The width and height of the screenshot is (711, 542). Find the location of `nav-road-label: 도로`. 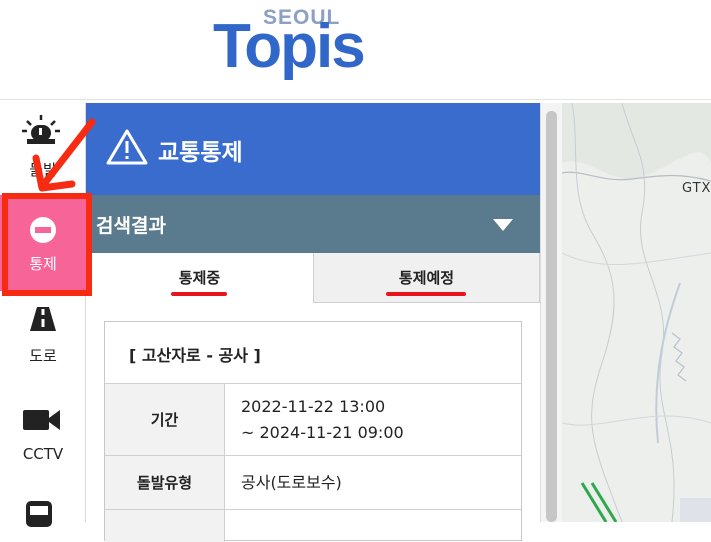

nav-road-label: 도로 is located at coordinates (43, 356).